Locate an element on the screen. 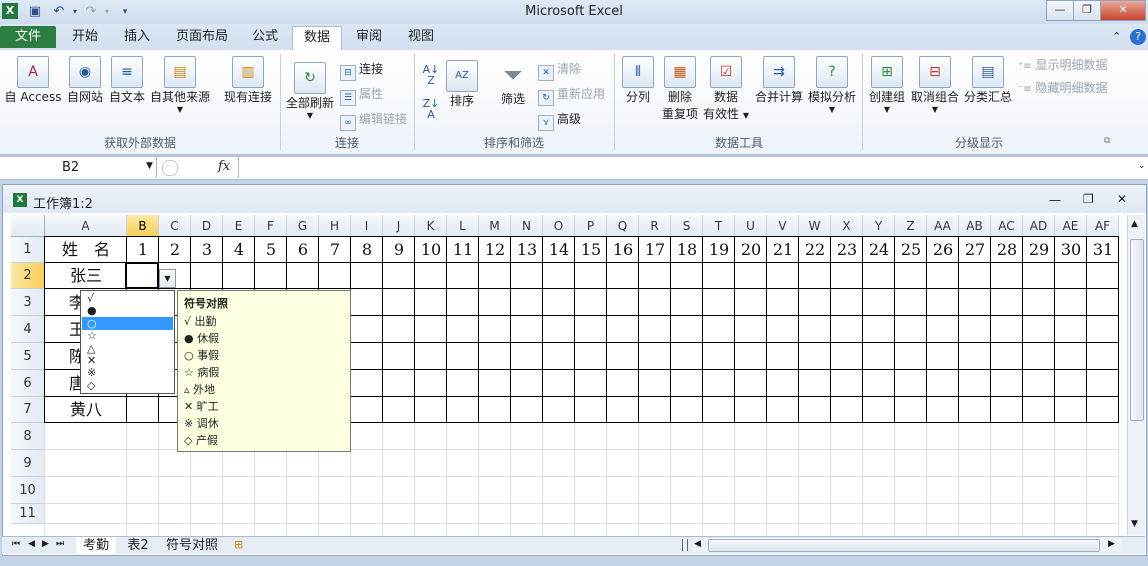 This screenshot has height=566, width=1148. cell-day-header: 25 is located at coordinates (911, 250).